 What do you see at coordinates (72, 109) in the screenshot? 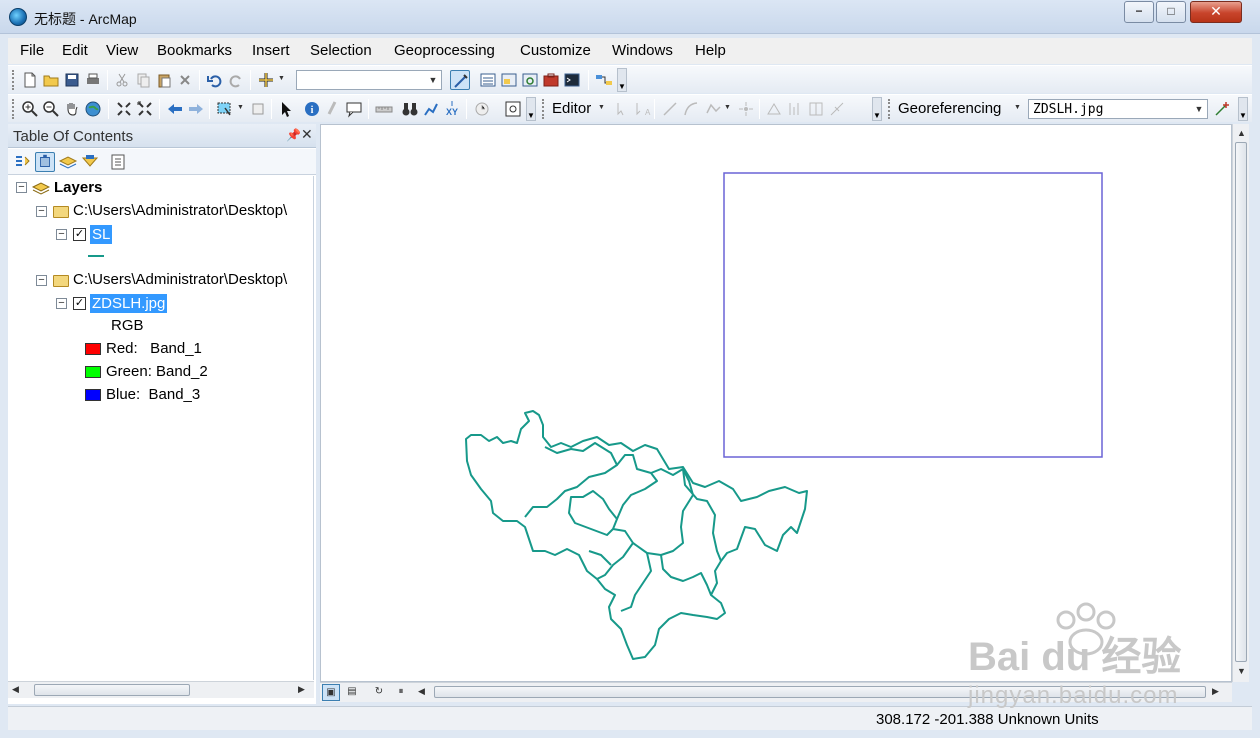
I see `pan-hand-icon` at bounding box center [72, 109].